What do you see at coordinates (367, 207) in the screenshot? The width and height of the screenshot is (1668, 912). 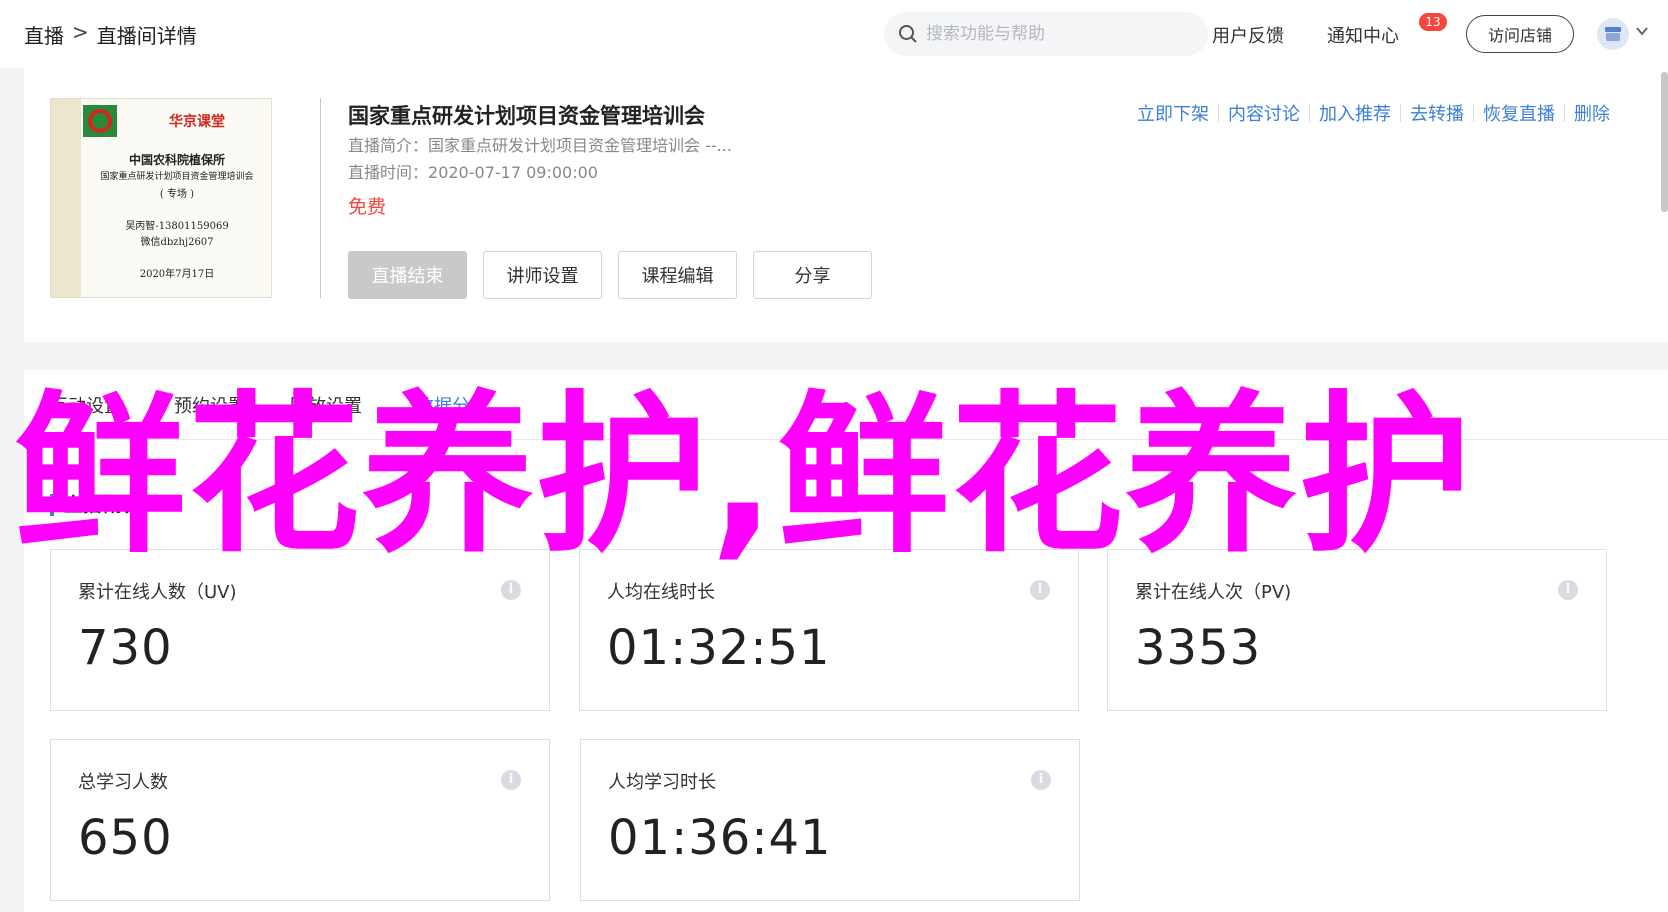 I see `live-price: 免费` at bounding box center [367, 207].